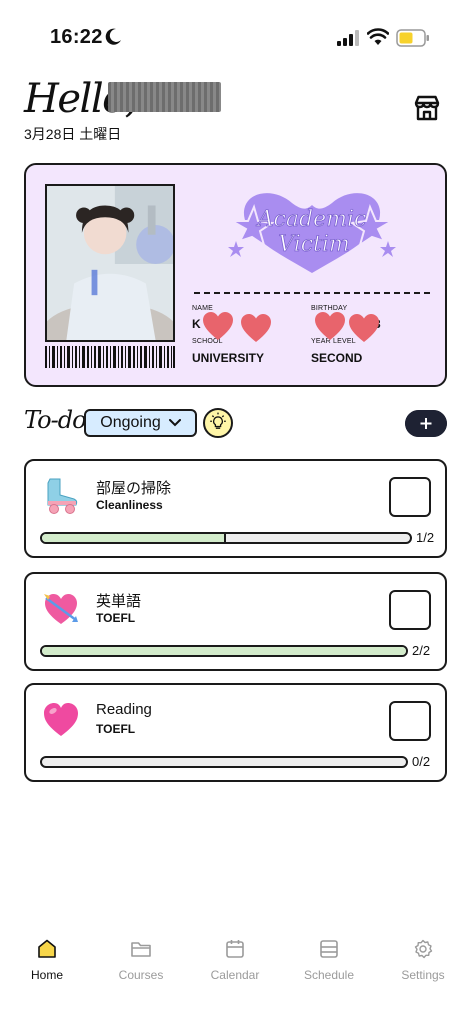 The width and height of the screenshot is (471, 1024). Describe the element at coordinates (73, 134) in the screenshot. I see `date-label: 3月28日 土曜日` at that location.